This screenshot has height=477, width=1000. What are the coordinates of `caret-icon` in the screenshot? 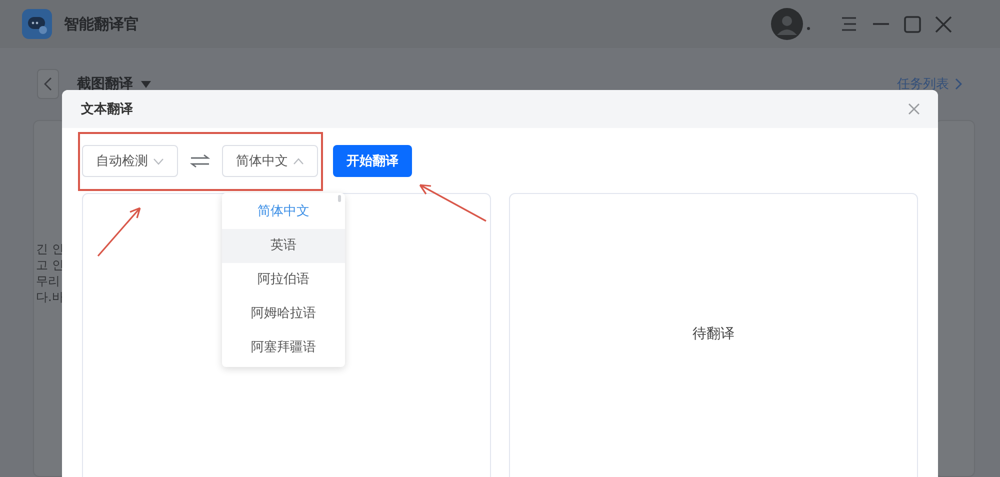 It's located at (146, 84).